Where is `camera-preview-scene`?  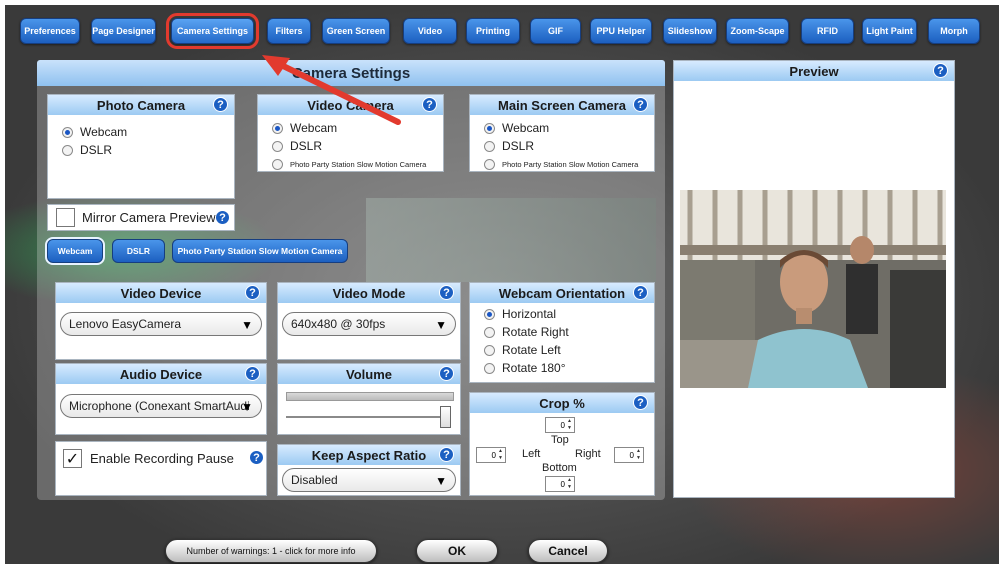 camera-preview-scene is located at coordinates (813, 289).